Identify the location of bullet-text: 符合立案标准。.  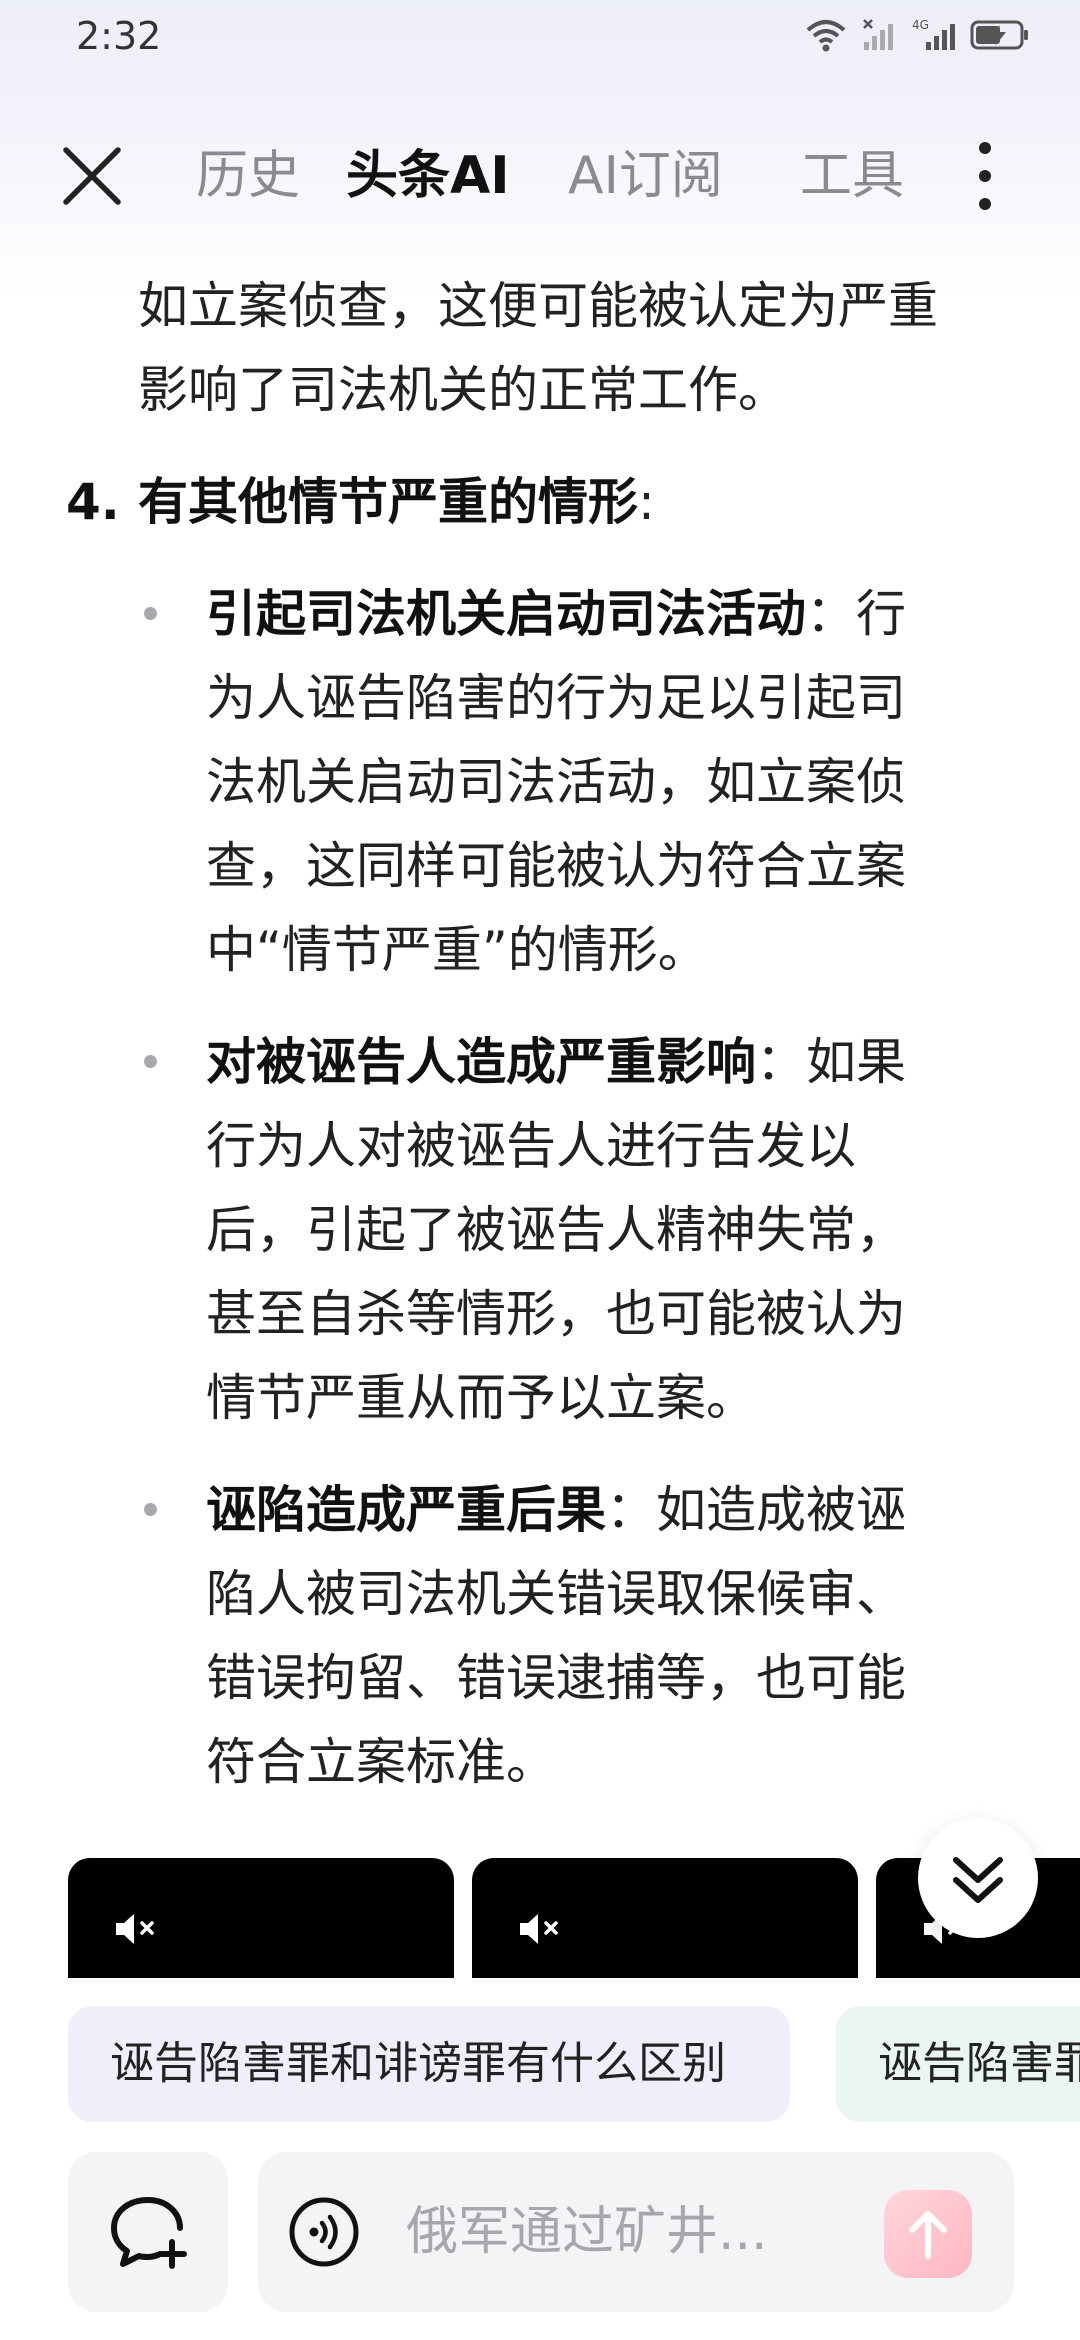
(381, 1762).